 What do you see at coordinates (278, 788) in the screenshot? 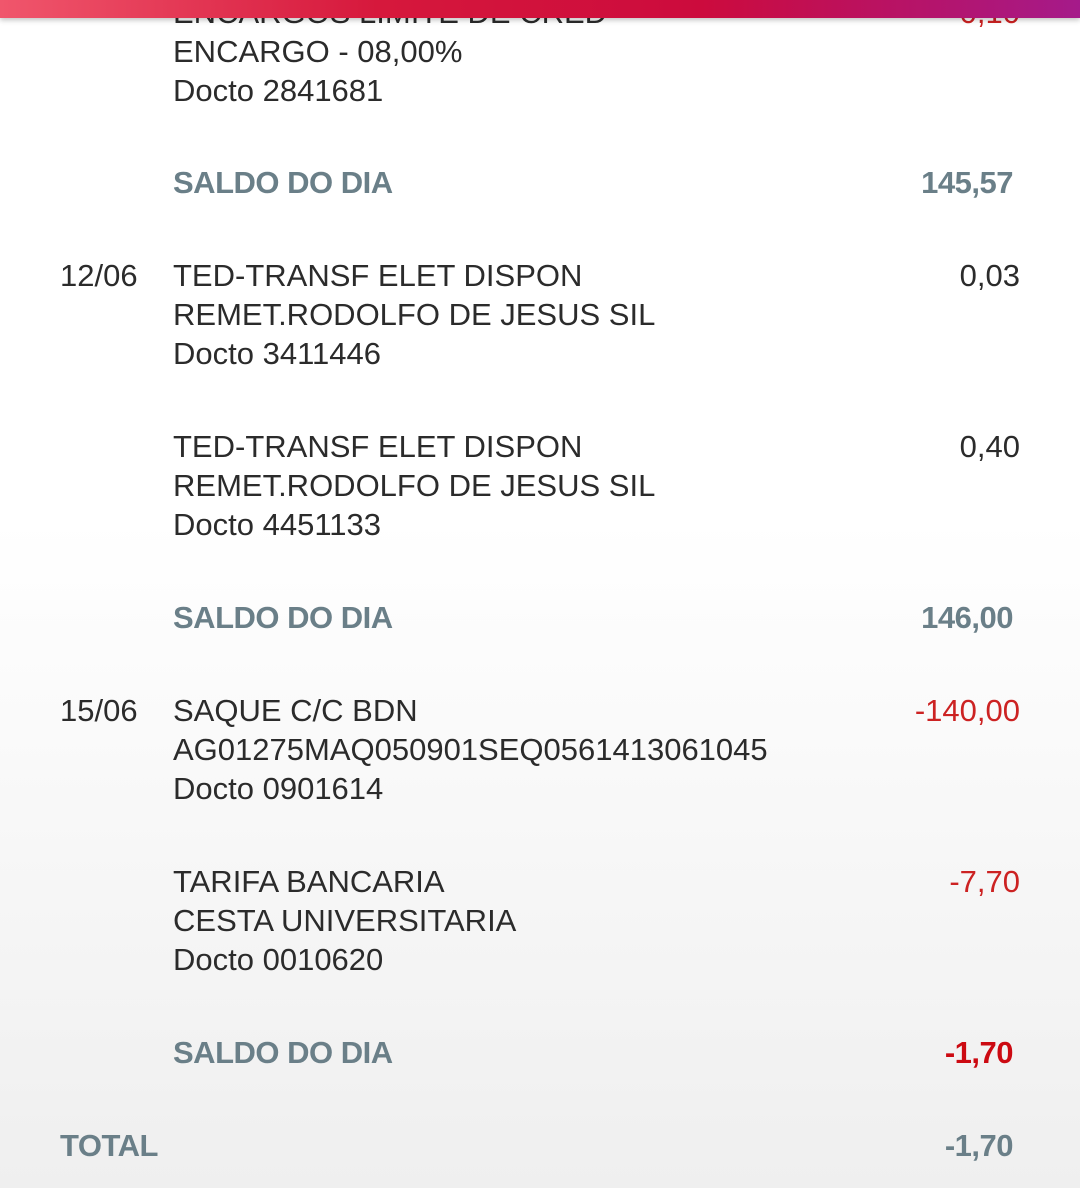
I see `transaction-document: Docto 0901614` at bounding box center [278, 788].